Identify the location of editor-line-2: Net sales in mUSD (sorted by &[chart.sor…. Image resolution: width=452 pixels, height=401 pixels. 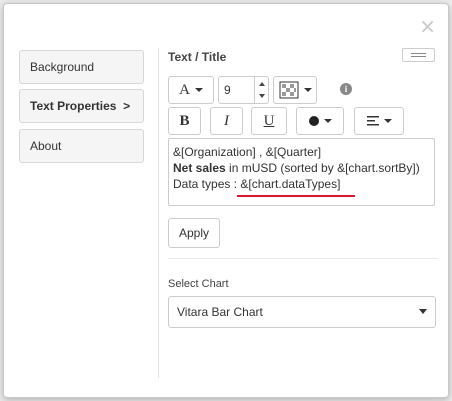
(301, 168).